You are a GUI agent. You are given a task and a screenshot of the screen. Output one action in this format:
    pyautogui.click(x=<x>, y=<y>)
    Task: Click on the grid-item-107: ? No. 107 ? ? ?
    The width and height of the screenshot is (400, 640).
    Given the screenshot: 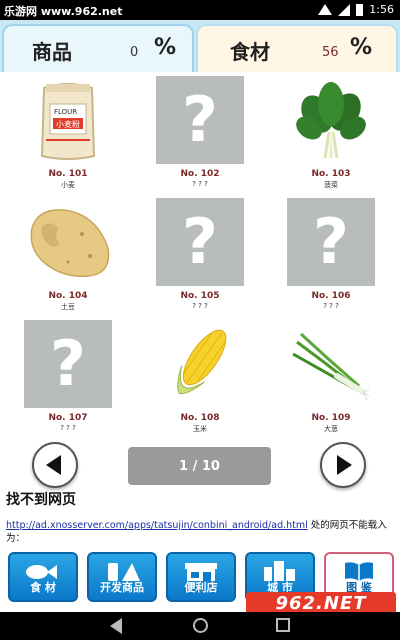 What is the action you would take?
    pyautogui.click(x=68, y=376)
    